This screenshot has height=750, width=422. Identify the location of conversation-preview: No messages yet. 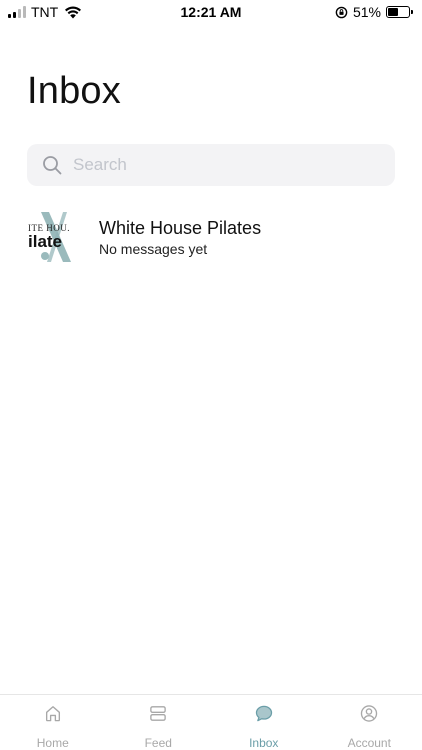
(153, 249).